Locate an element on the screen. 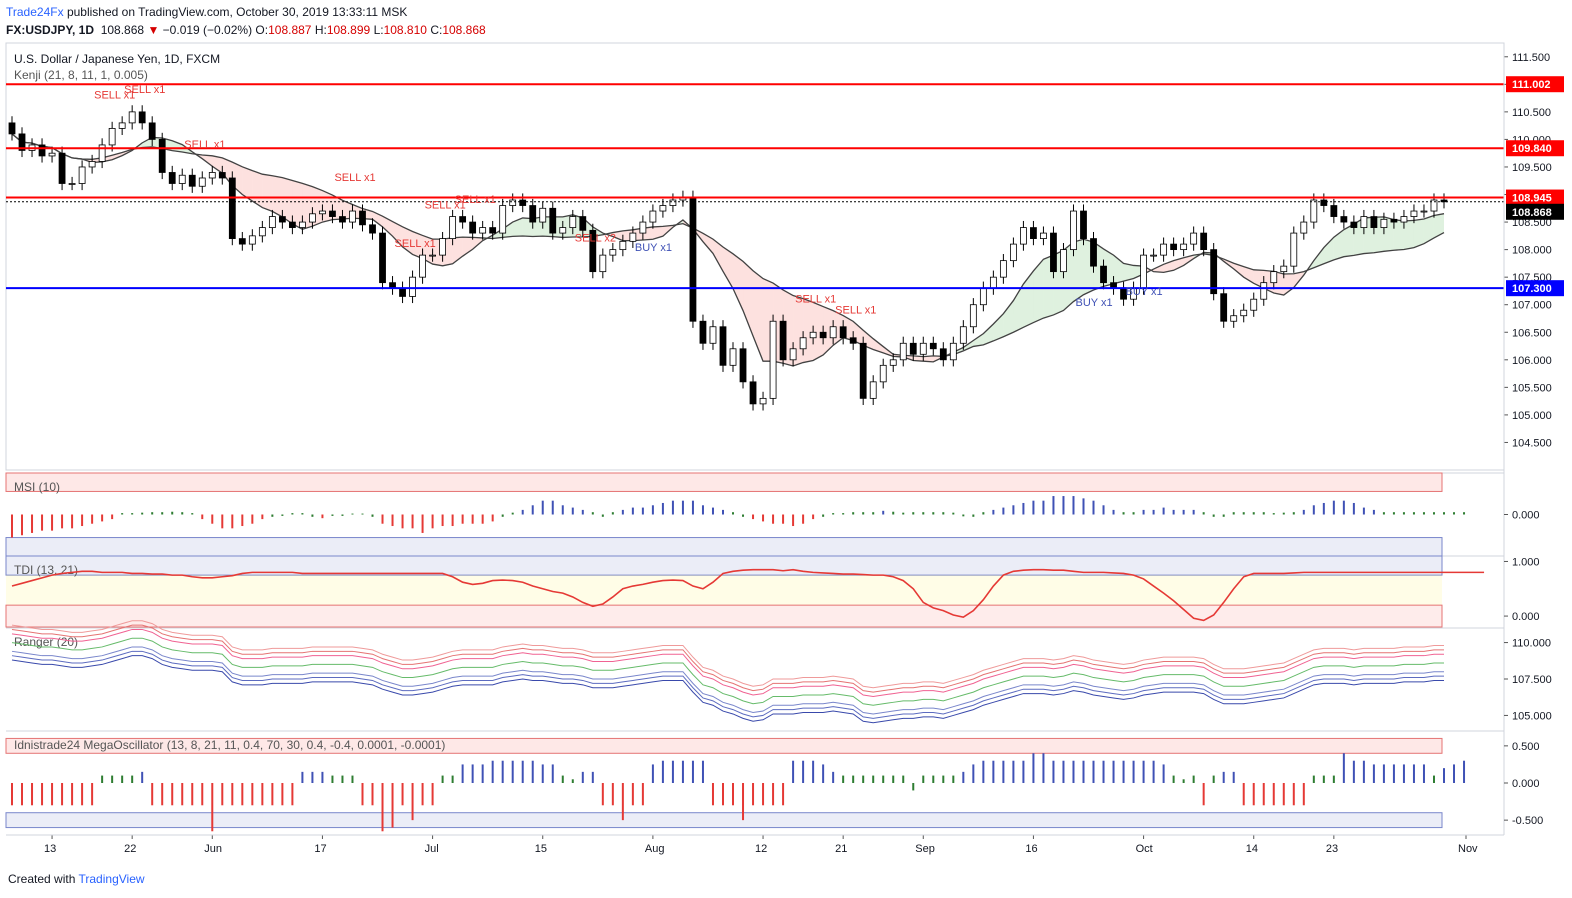 The image size is (1572, 898). last-price-label: 108.868 is located at coordinates (1532, 213).